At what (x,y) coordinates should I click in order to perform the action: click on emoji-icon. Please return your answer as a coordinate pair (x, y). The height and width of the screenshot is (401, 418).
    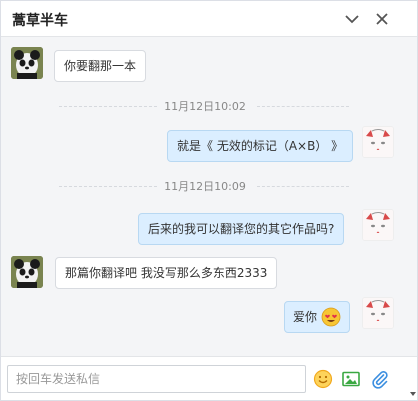
    Looking at the image, I should click on (323, 379).